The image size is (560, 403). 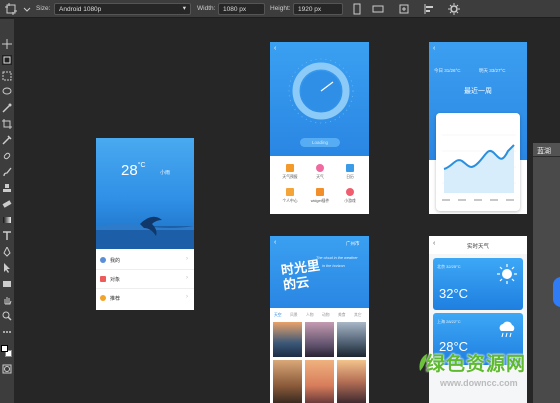 I want to click on gradient-tool-icon, so click(x=7, y=220).